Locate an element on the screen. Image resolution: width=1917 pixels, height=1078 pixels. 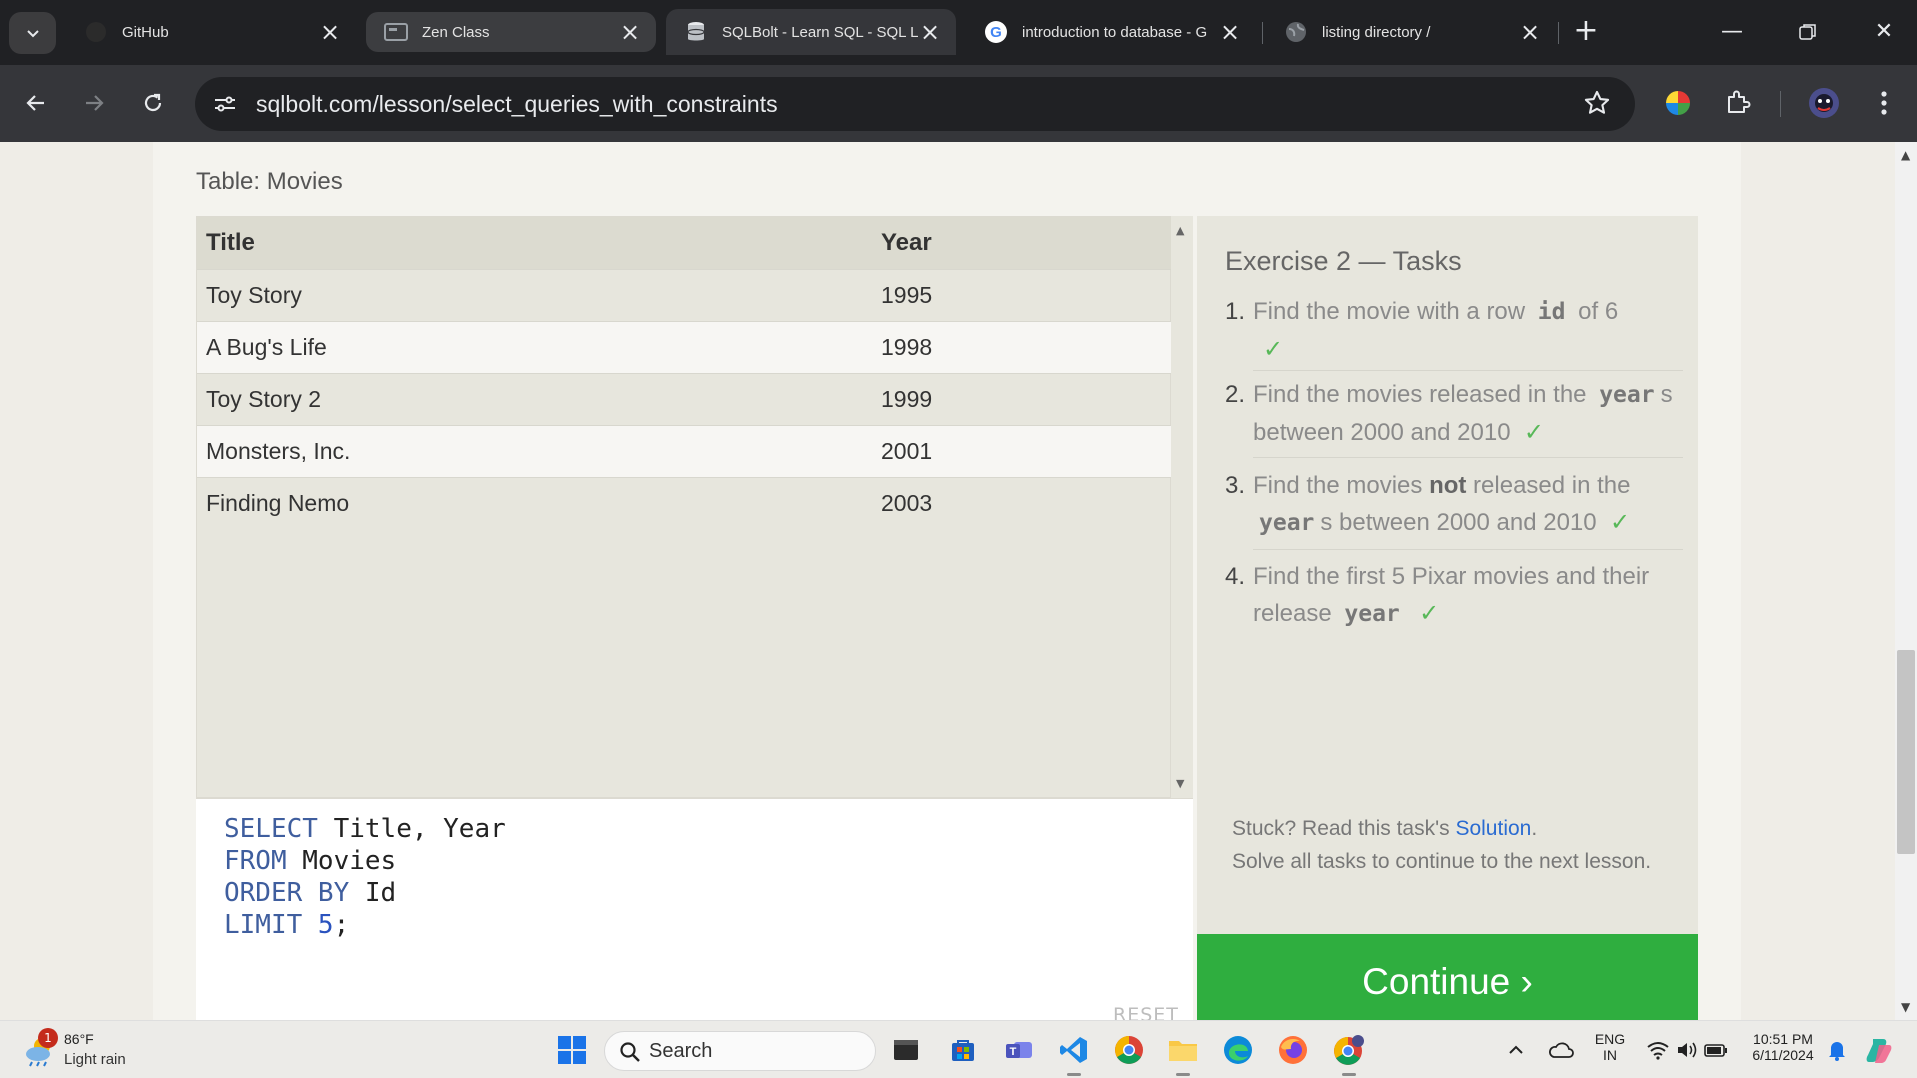
solution-link: Solution is located at coordinates (1493, 828).